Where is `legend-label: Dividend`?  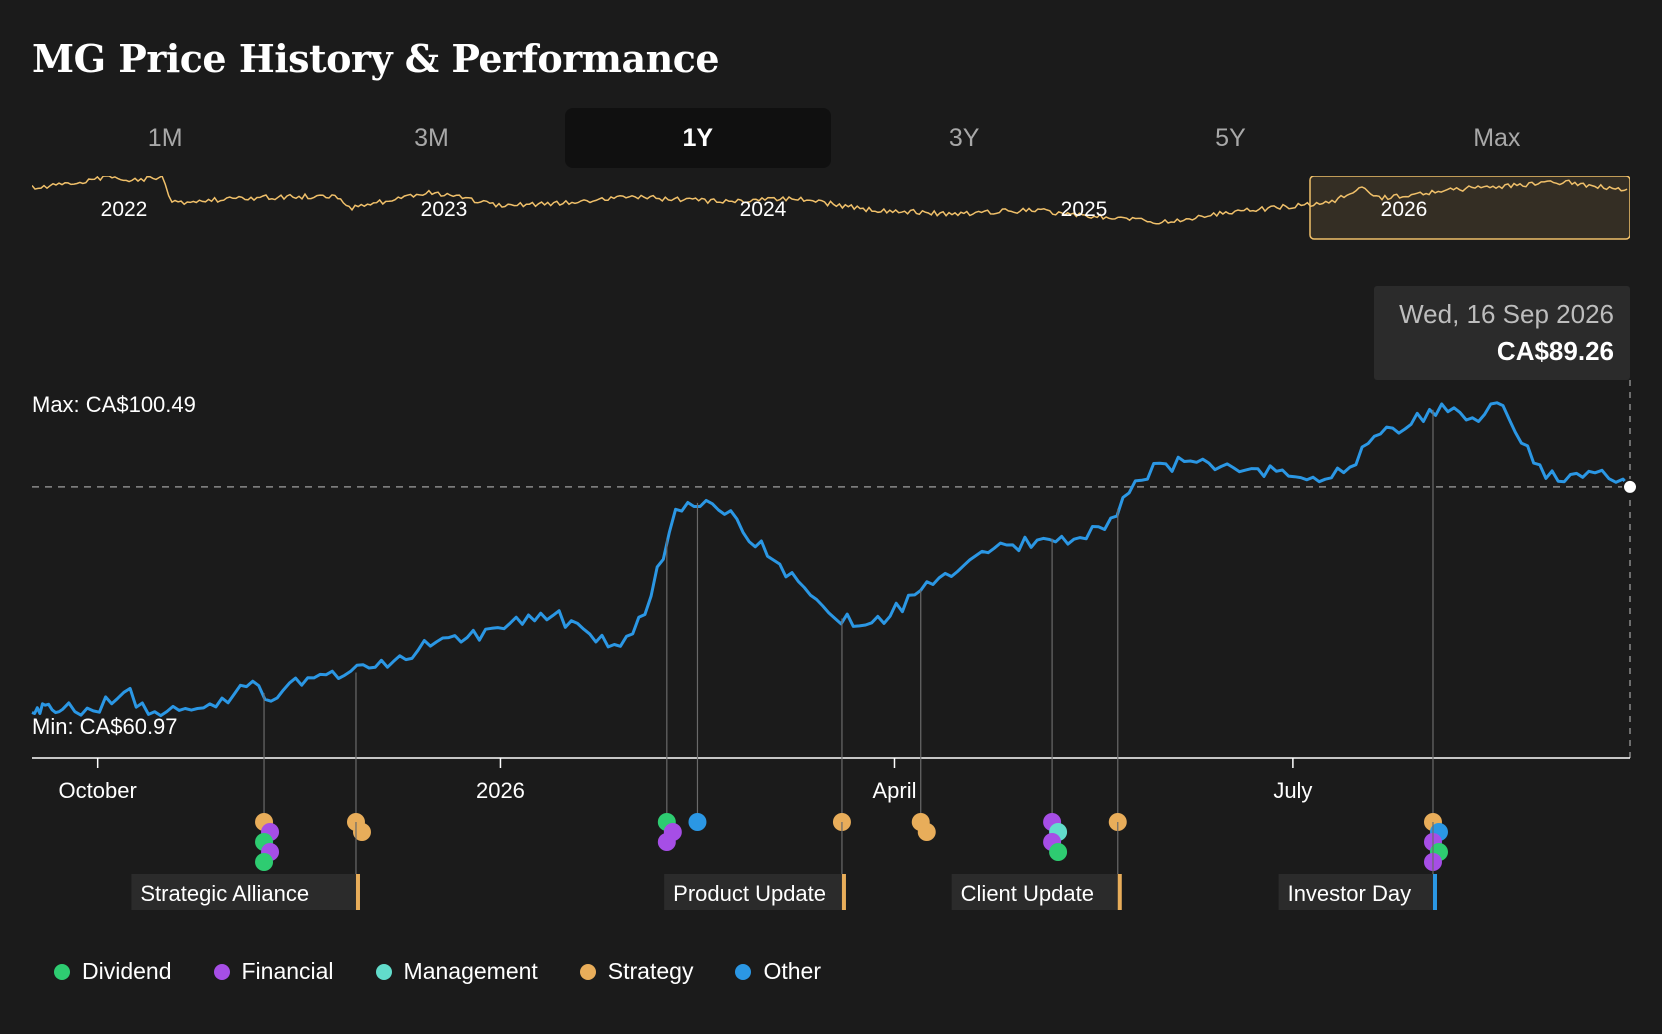 legend-label: Dividend is located at coordinates (127, 971).